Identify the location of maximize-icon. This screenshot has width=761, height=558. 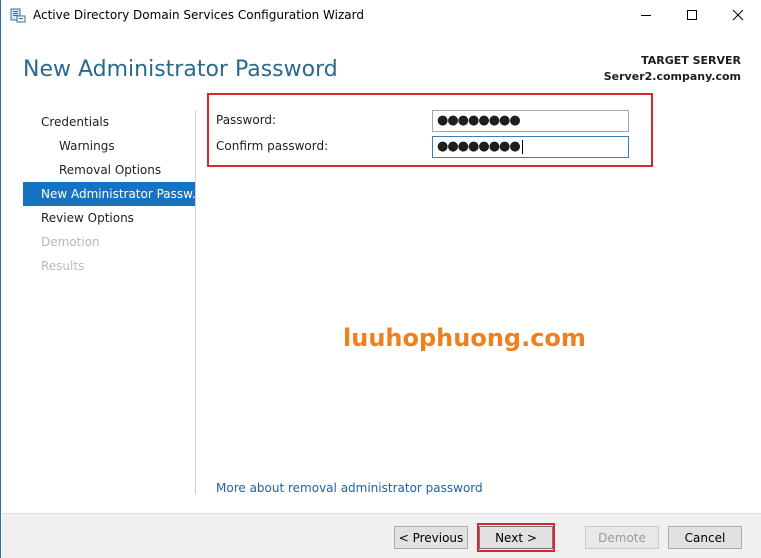
(692, 15).